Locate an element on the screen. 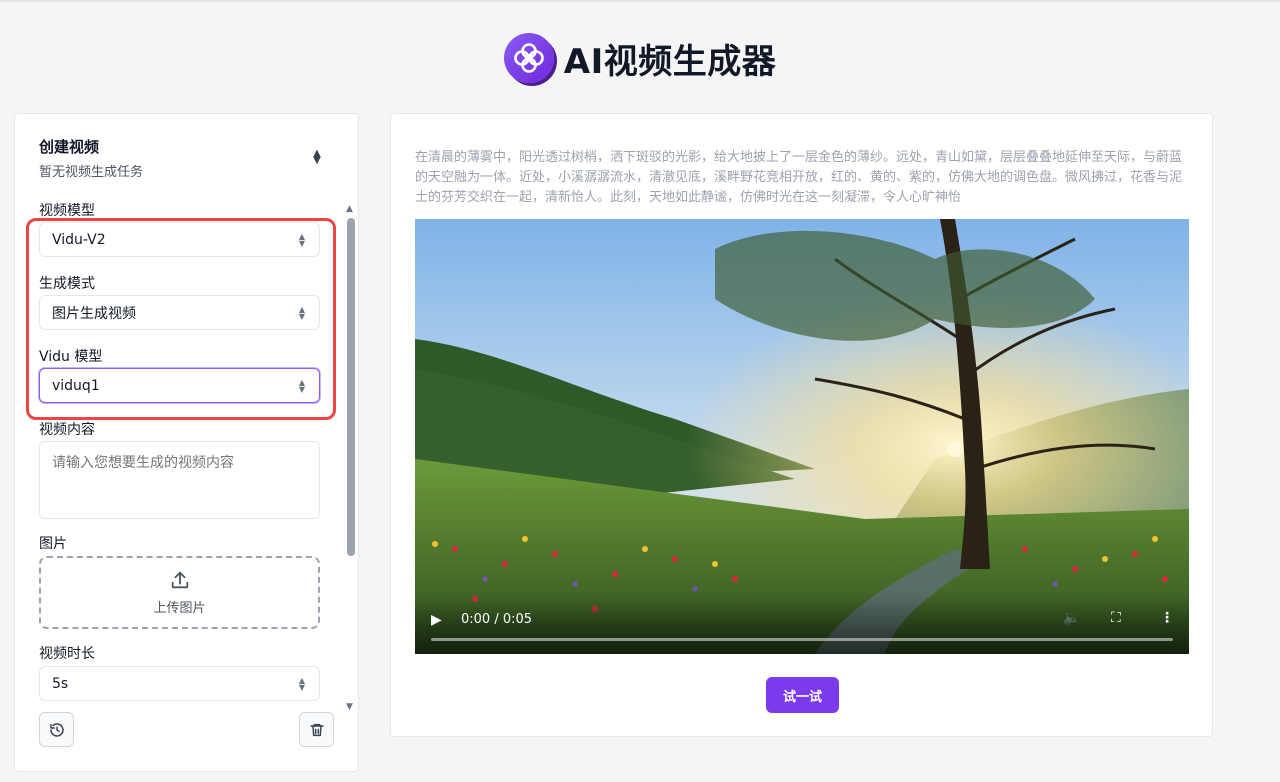 This screenshot has height=782, width=1280. image-upload-area: 上传图片 is located at coordinates (179, 592).